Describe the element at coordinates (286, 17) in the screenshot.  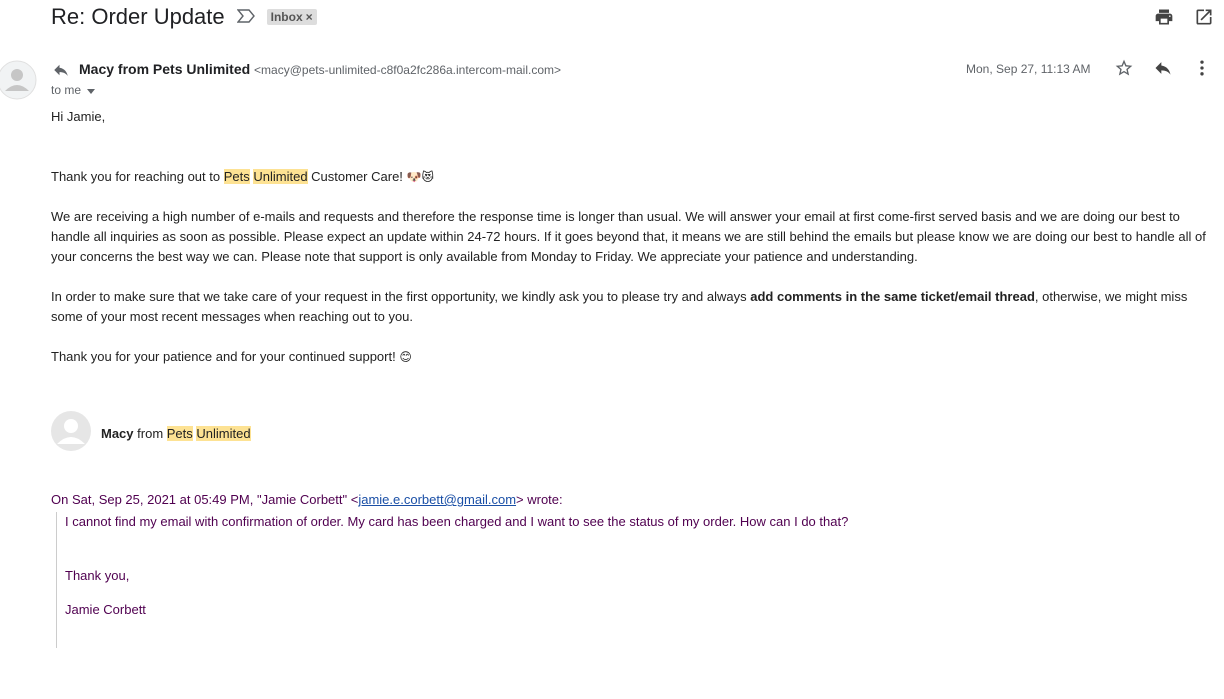
I see `label-name: Inbox` at that location.